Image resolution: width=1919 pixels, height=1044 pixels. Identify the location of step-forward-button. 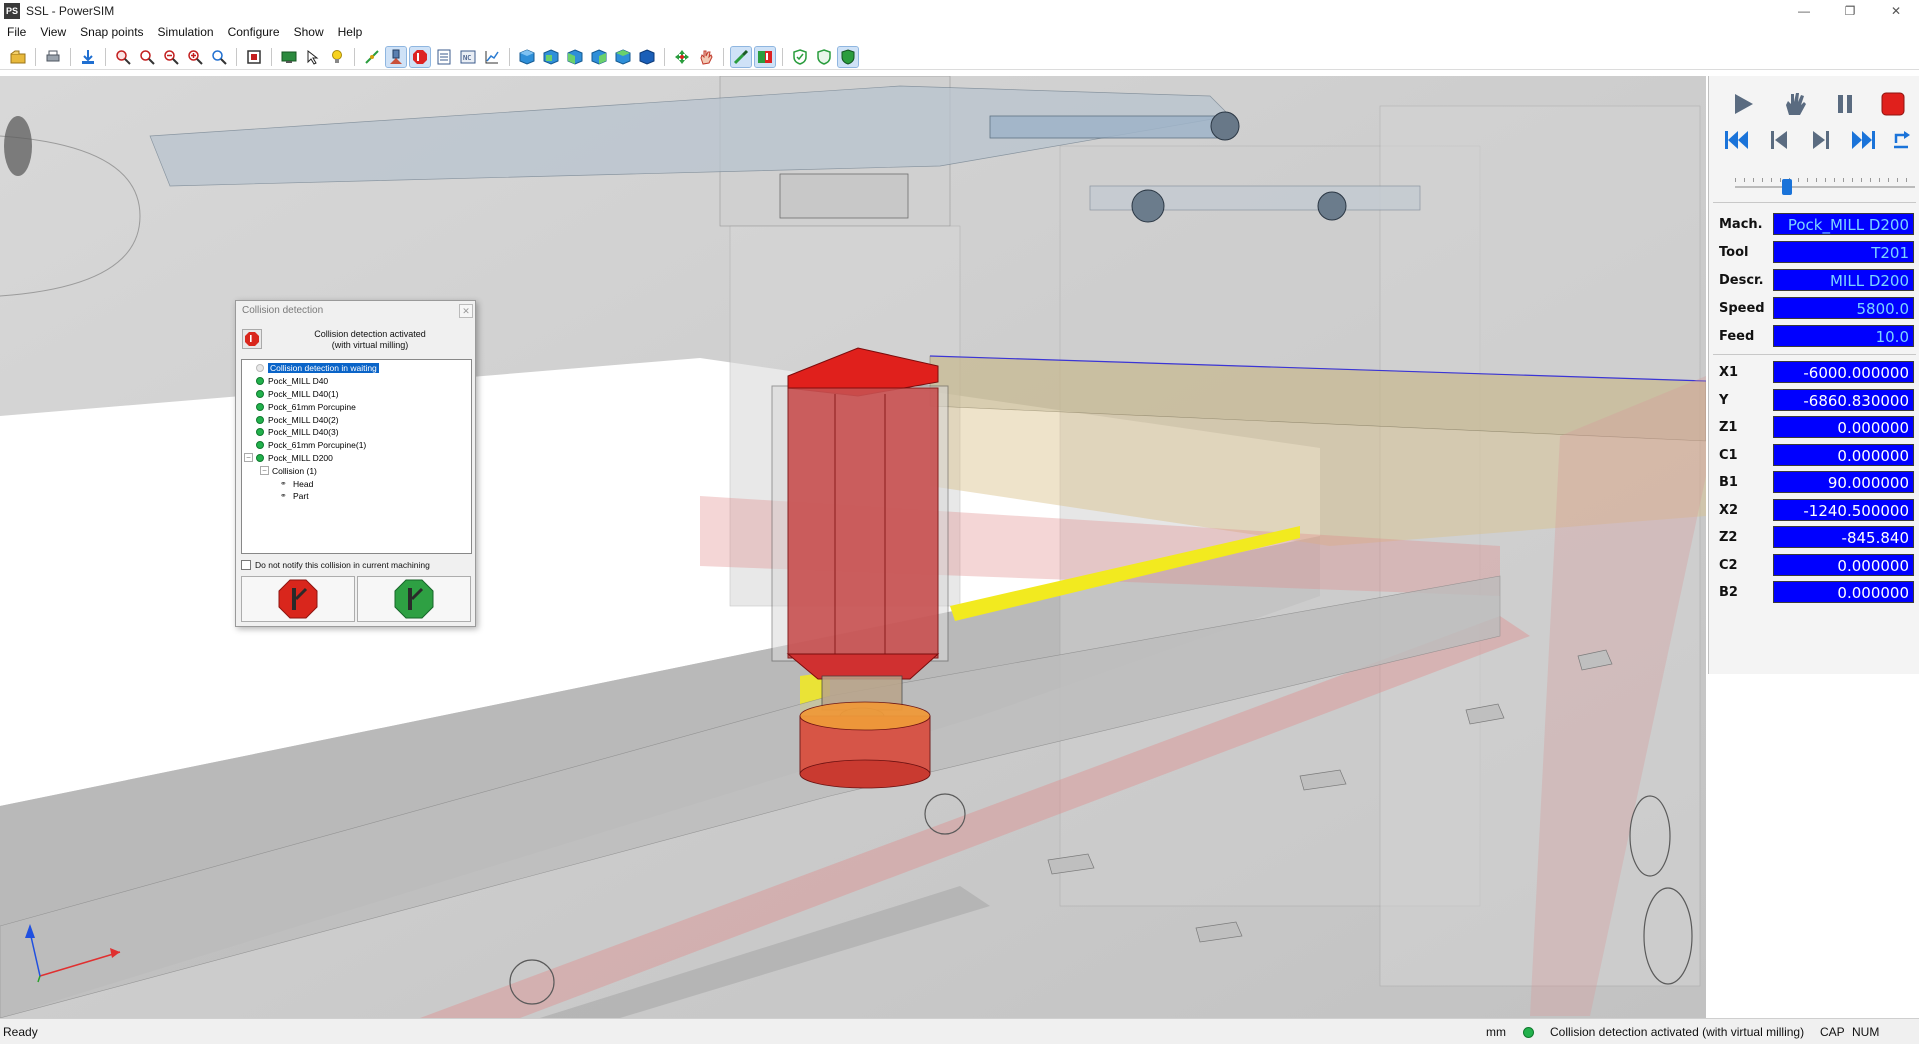
(1821, 140).